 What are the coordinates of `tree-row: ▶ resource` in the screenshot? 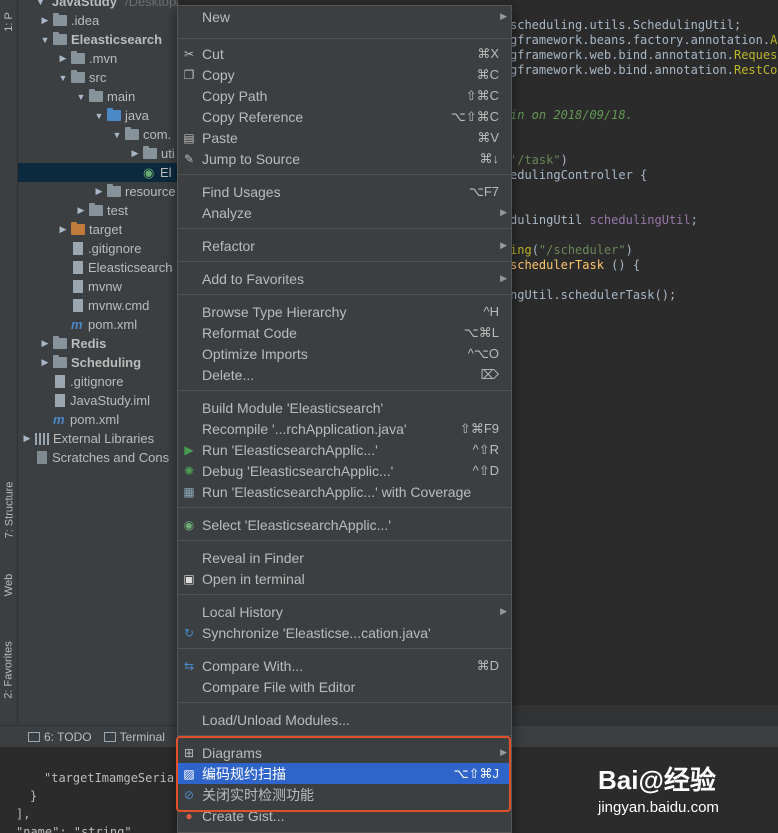 It's located at (98, 191).